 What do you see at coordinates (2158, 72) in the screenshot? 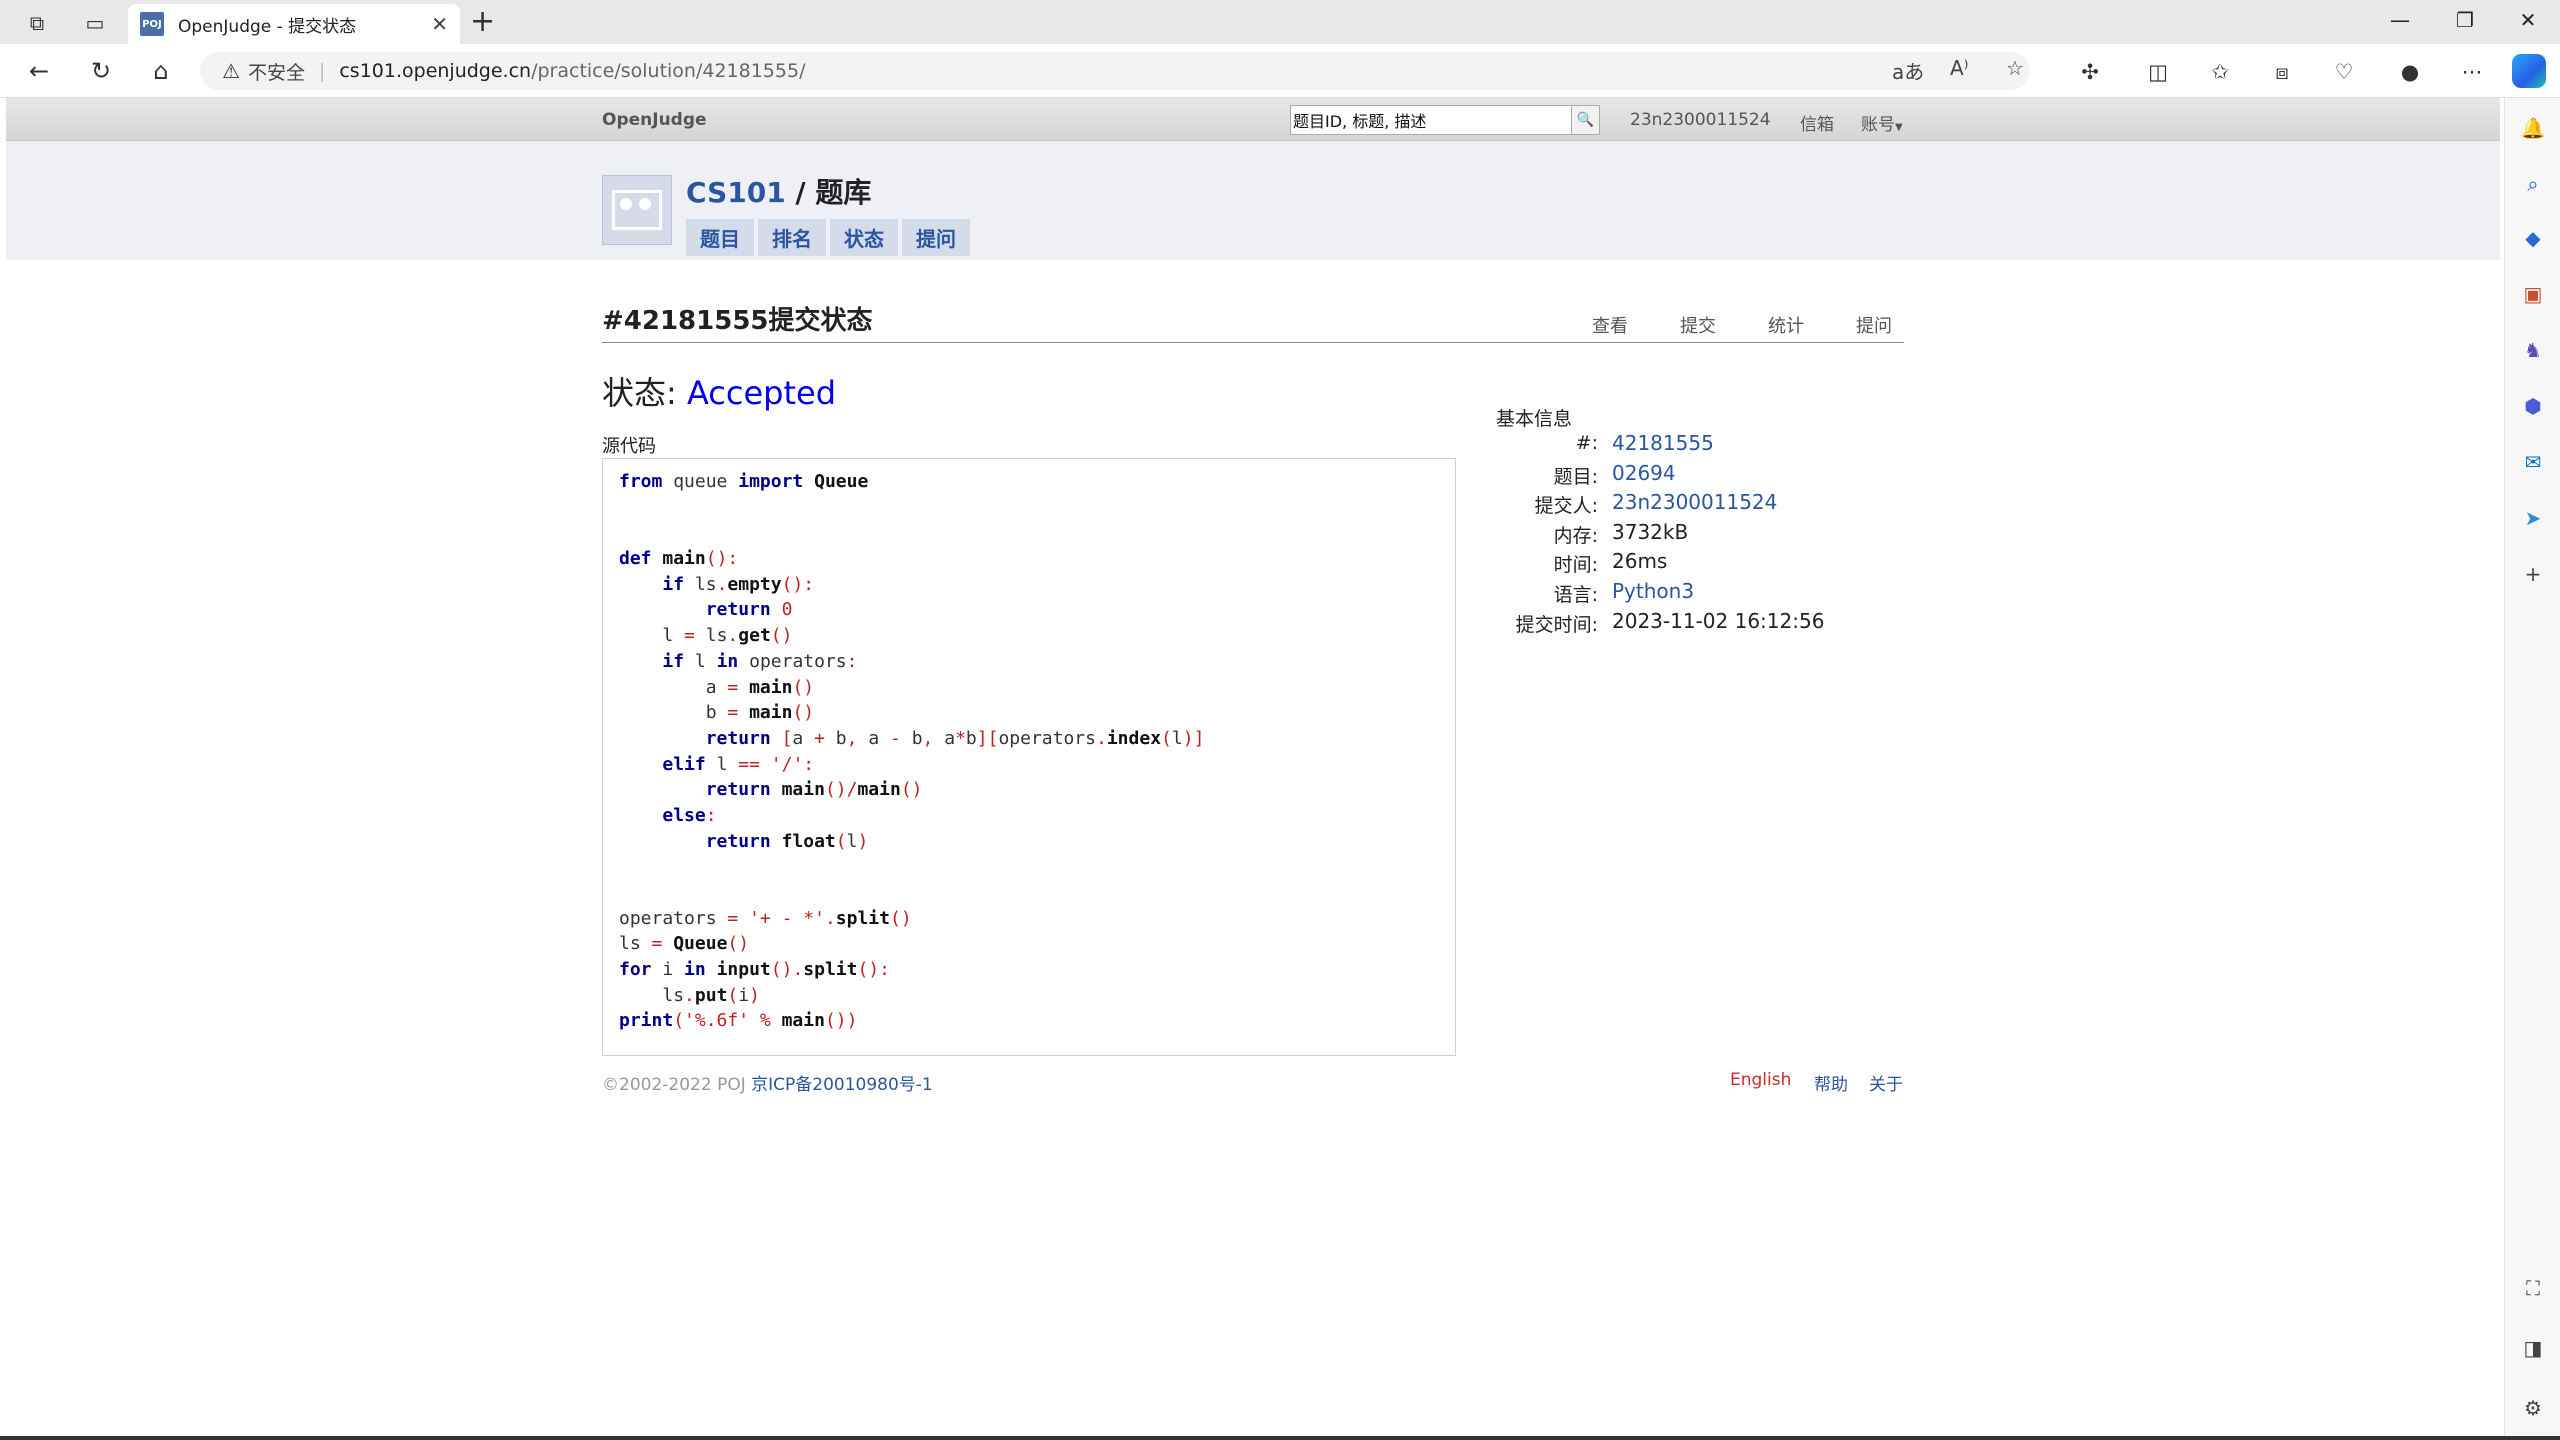
I see `split-screen-icon: ◫` at bounding box center [2158, 72].